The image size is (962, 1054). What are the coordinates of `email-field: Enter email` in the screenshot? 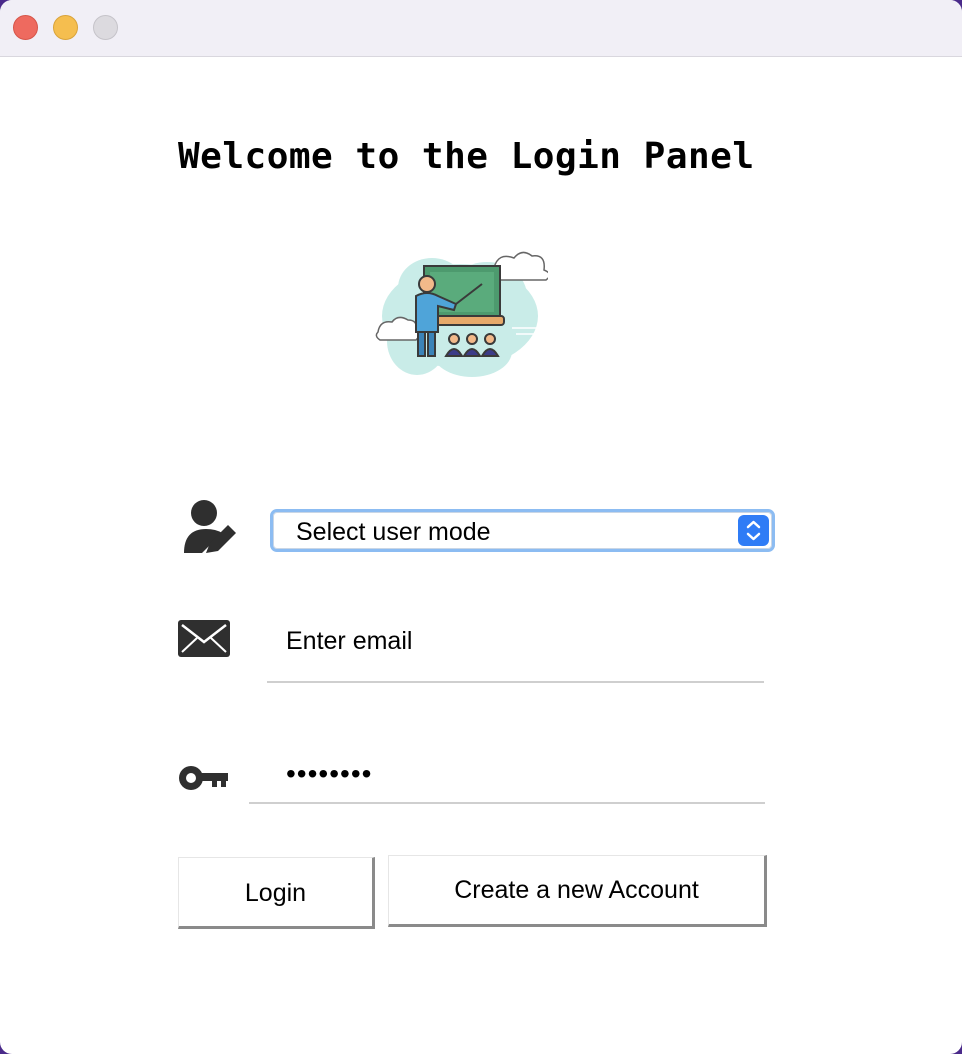 It's located at (349, 641).